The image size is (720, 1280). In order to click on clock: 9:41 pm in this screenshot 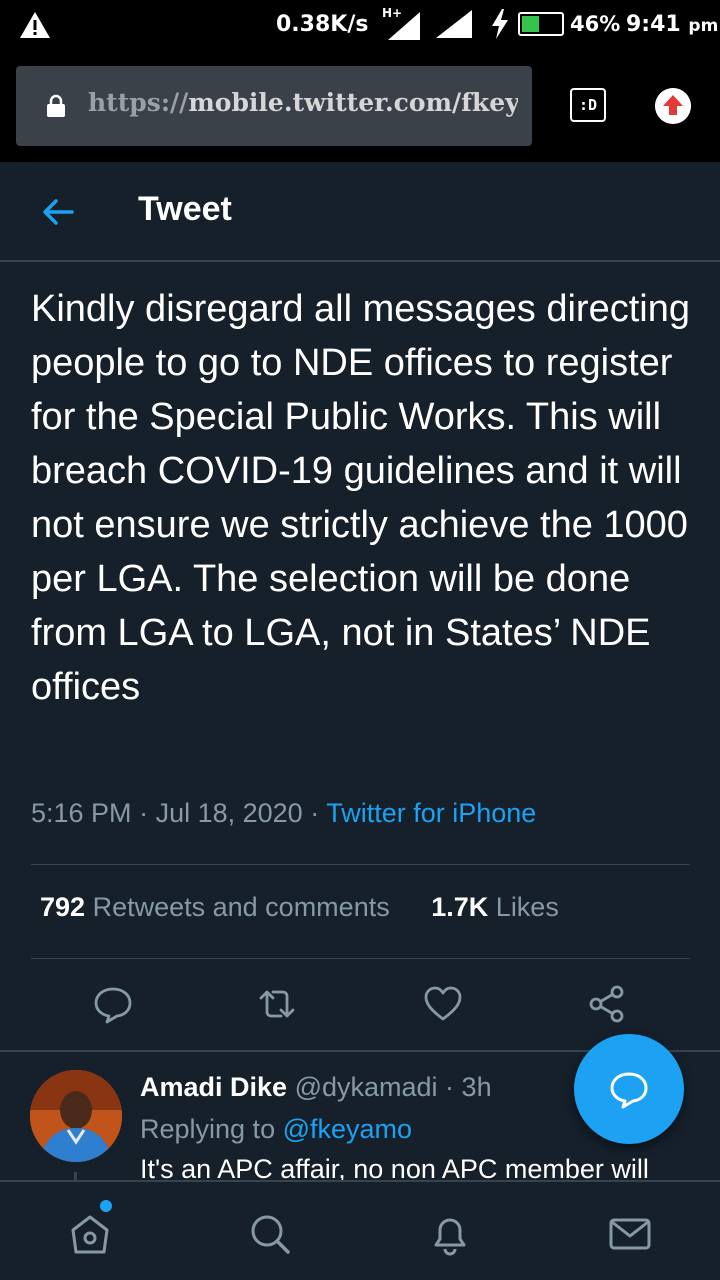, I will do `click(672, 24)`.